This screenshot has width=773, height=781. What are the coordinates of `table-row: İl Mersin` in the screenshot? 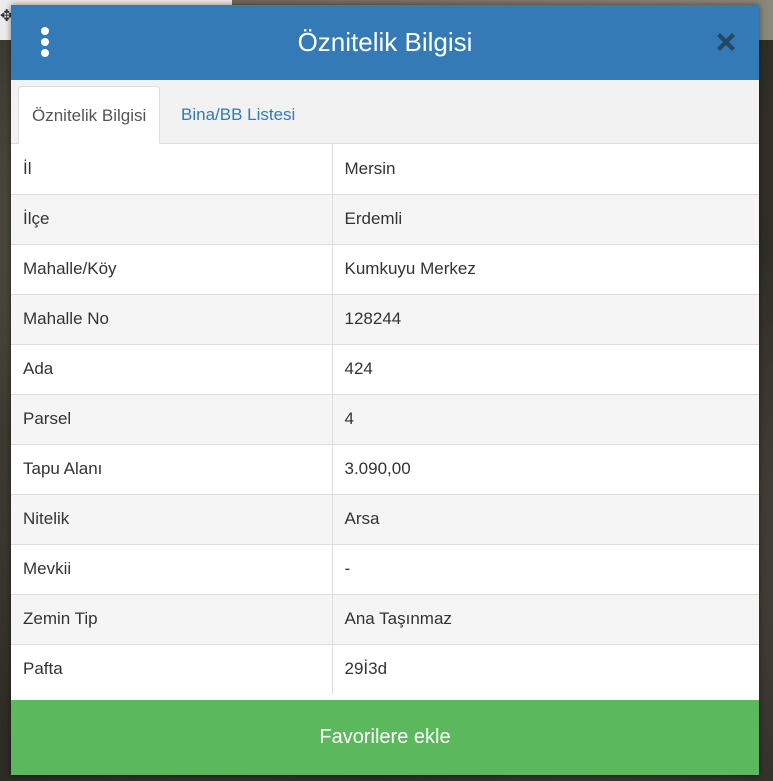 It's located at (385, 169).